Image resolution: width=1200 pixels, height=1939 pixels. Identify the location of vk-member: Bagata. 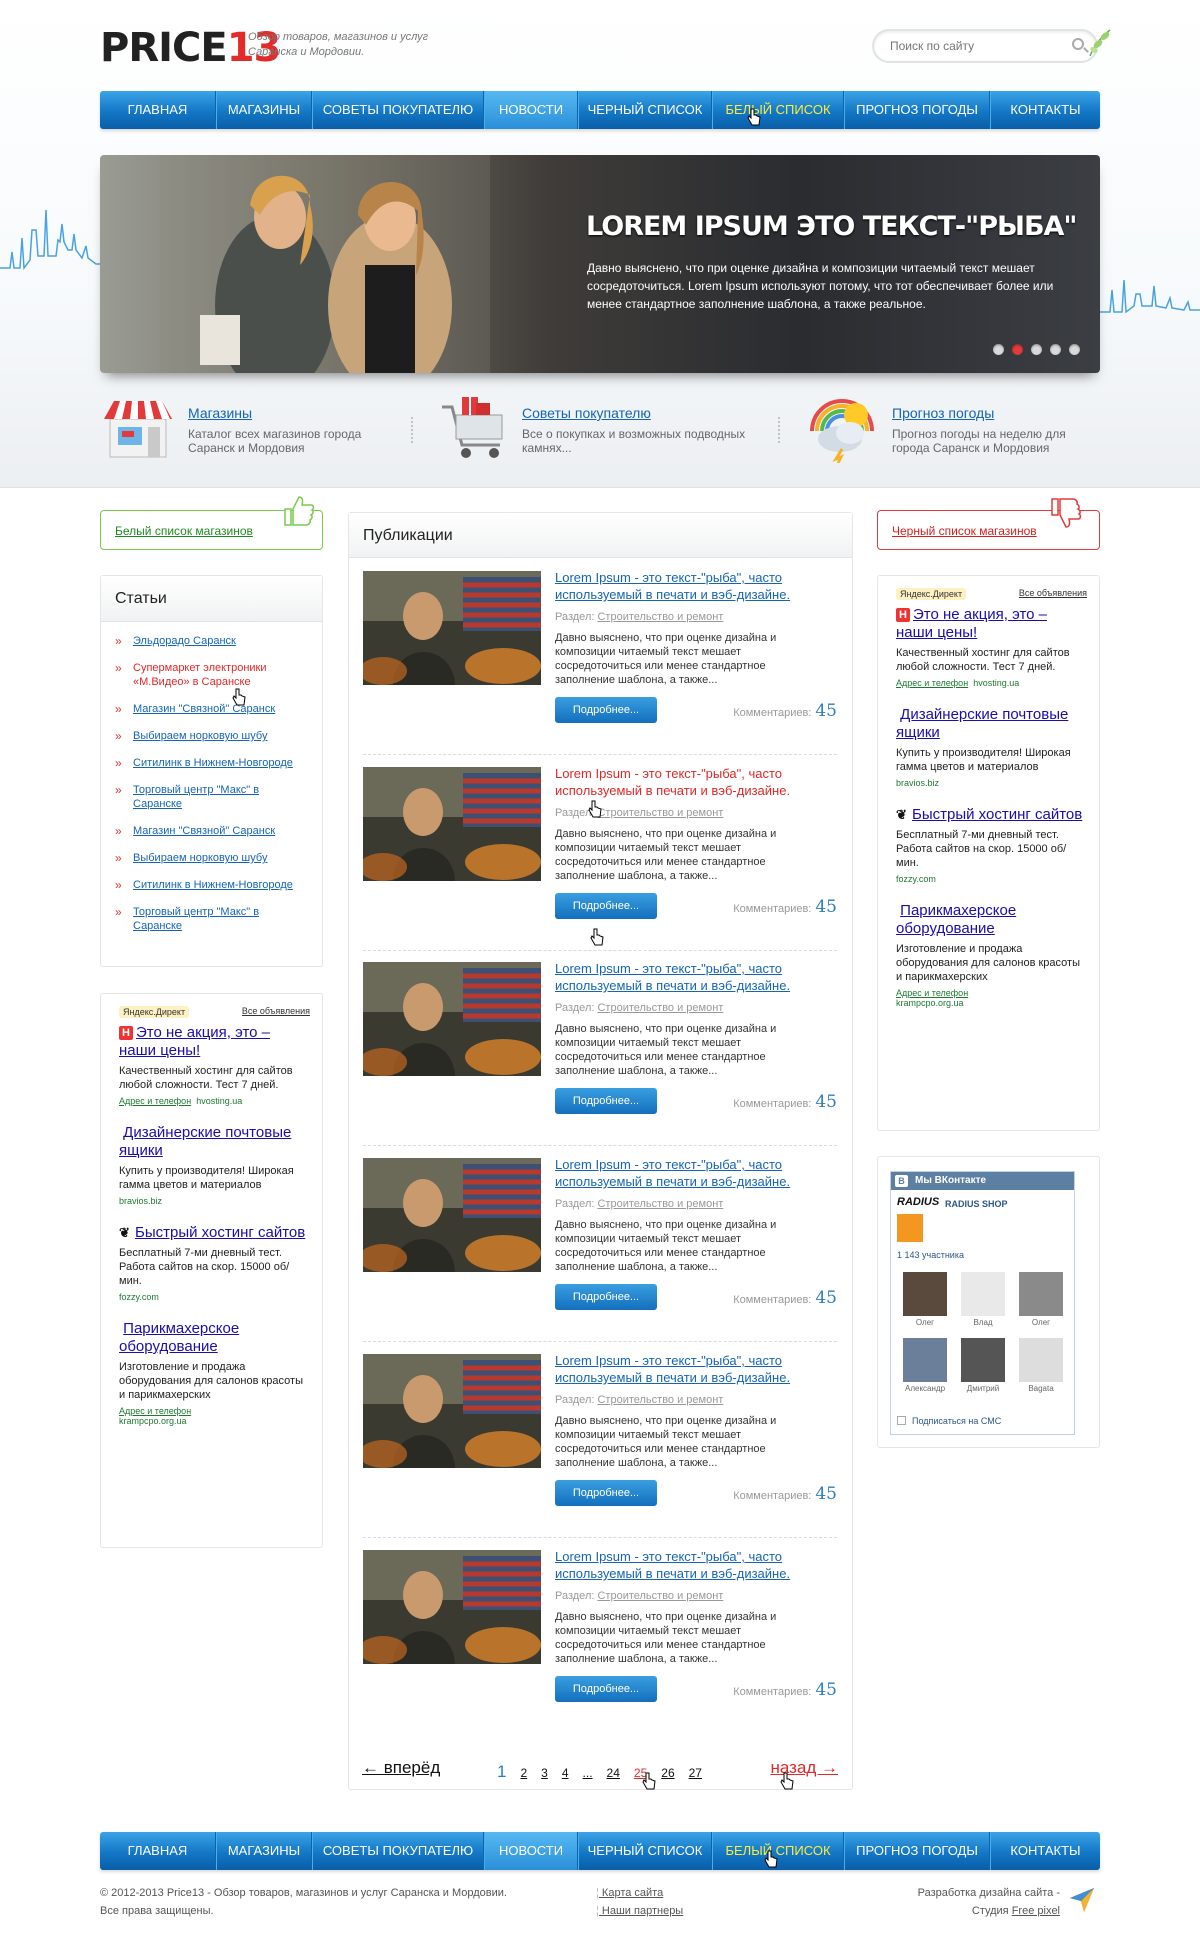
(1041, 1365).